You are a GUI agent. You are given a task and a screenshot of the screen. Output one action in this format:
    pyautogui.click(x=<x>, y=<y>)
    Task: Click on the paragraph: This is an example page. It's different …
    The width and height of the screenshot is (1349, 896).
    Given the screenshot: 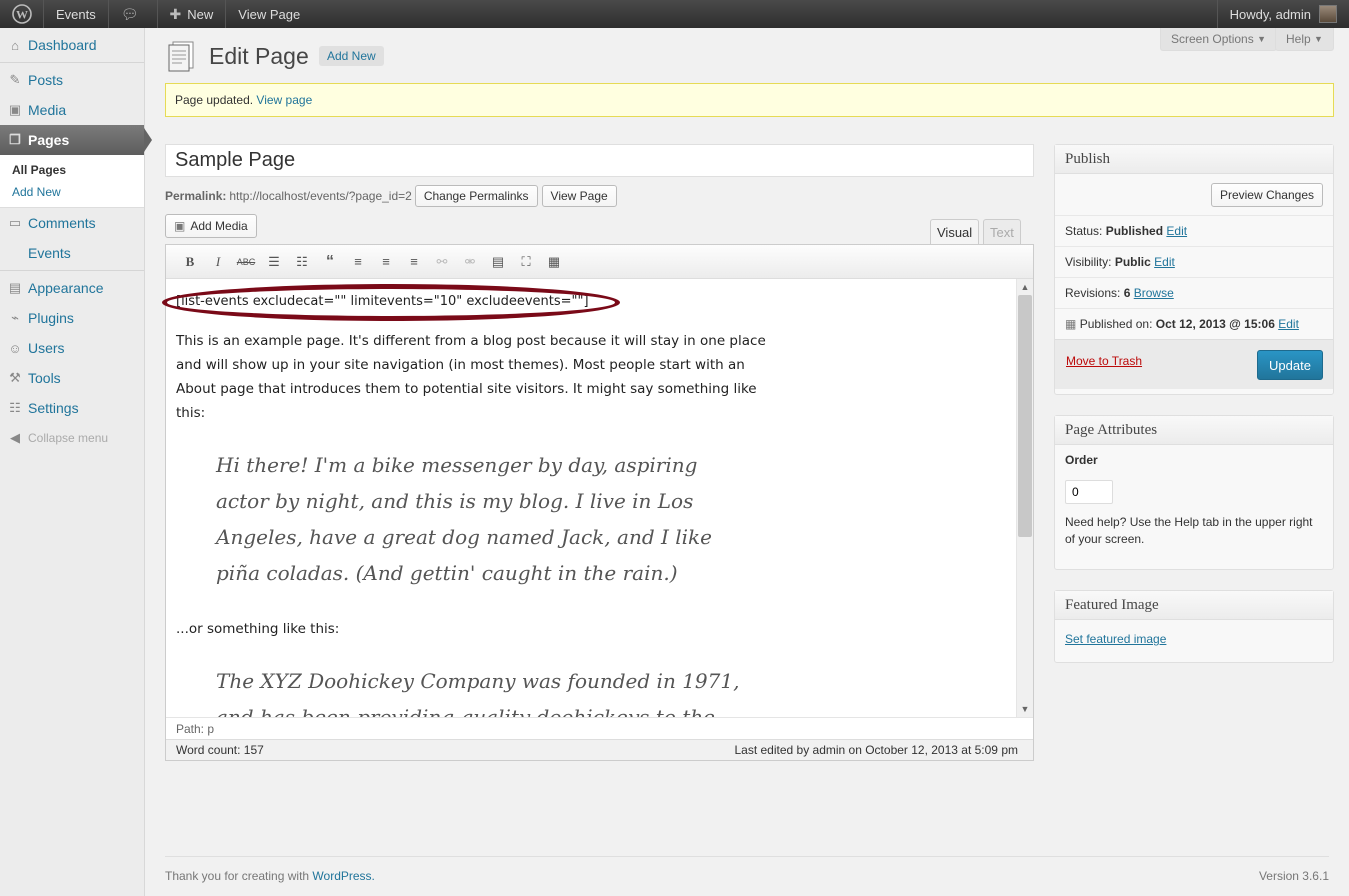 What is the action you would take?
    pyautogui.click(x=471, y=377)
    